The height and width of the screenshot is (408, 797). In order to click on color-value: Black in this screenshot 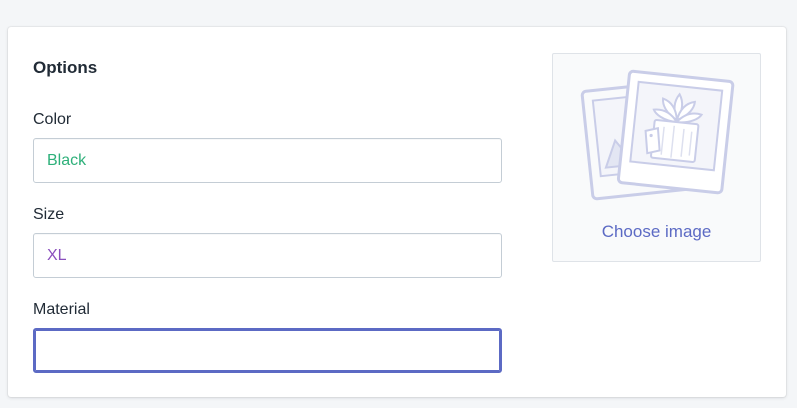, I will do `click(67, 160)`.